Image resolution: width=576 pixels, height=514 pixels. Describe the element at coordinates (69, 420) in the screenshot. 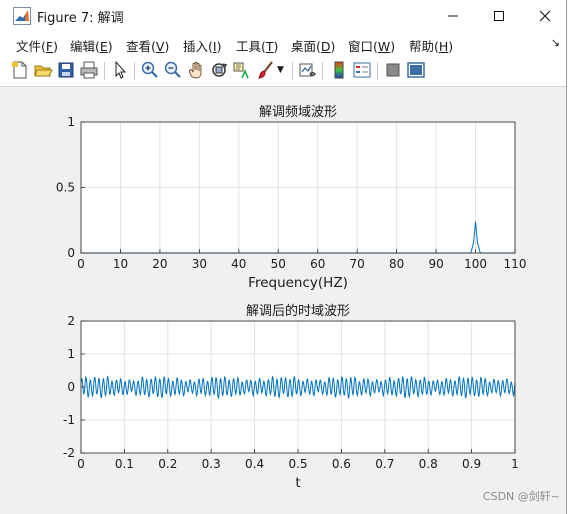

I see `y-tick-label: -1` at that location.